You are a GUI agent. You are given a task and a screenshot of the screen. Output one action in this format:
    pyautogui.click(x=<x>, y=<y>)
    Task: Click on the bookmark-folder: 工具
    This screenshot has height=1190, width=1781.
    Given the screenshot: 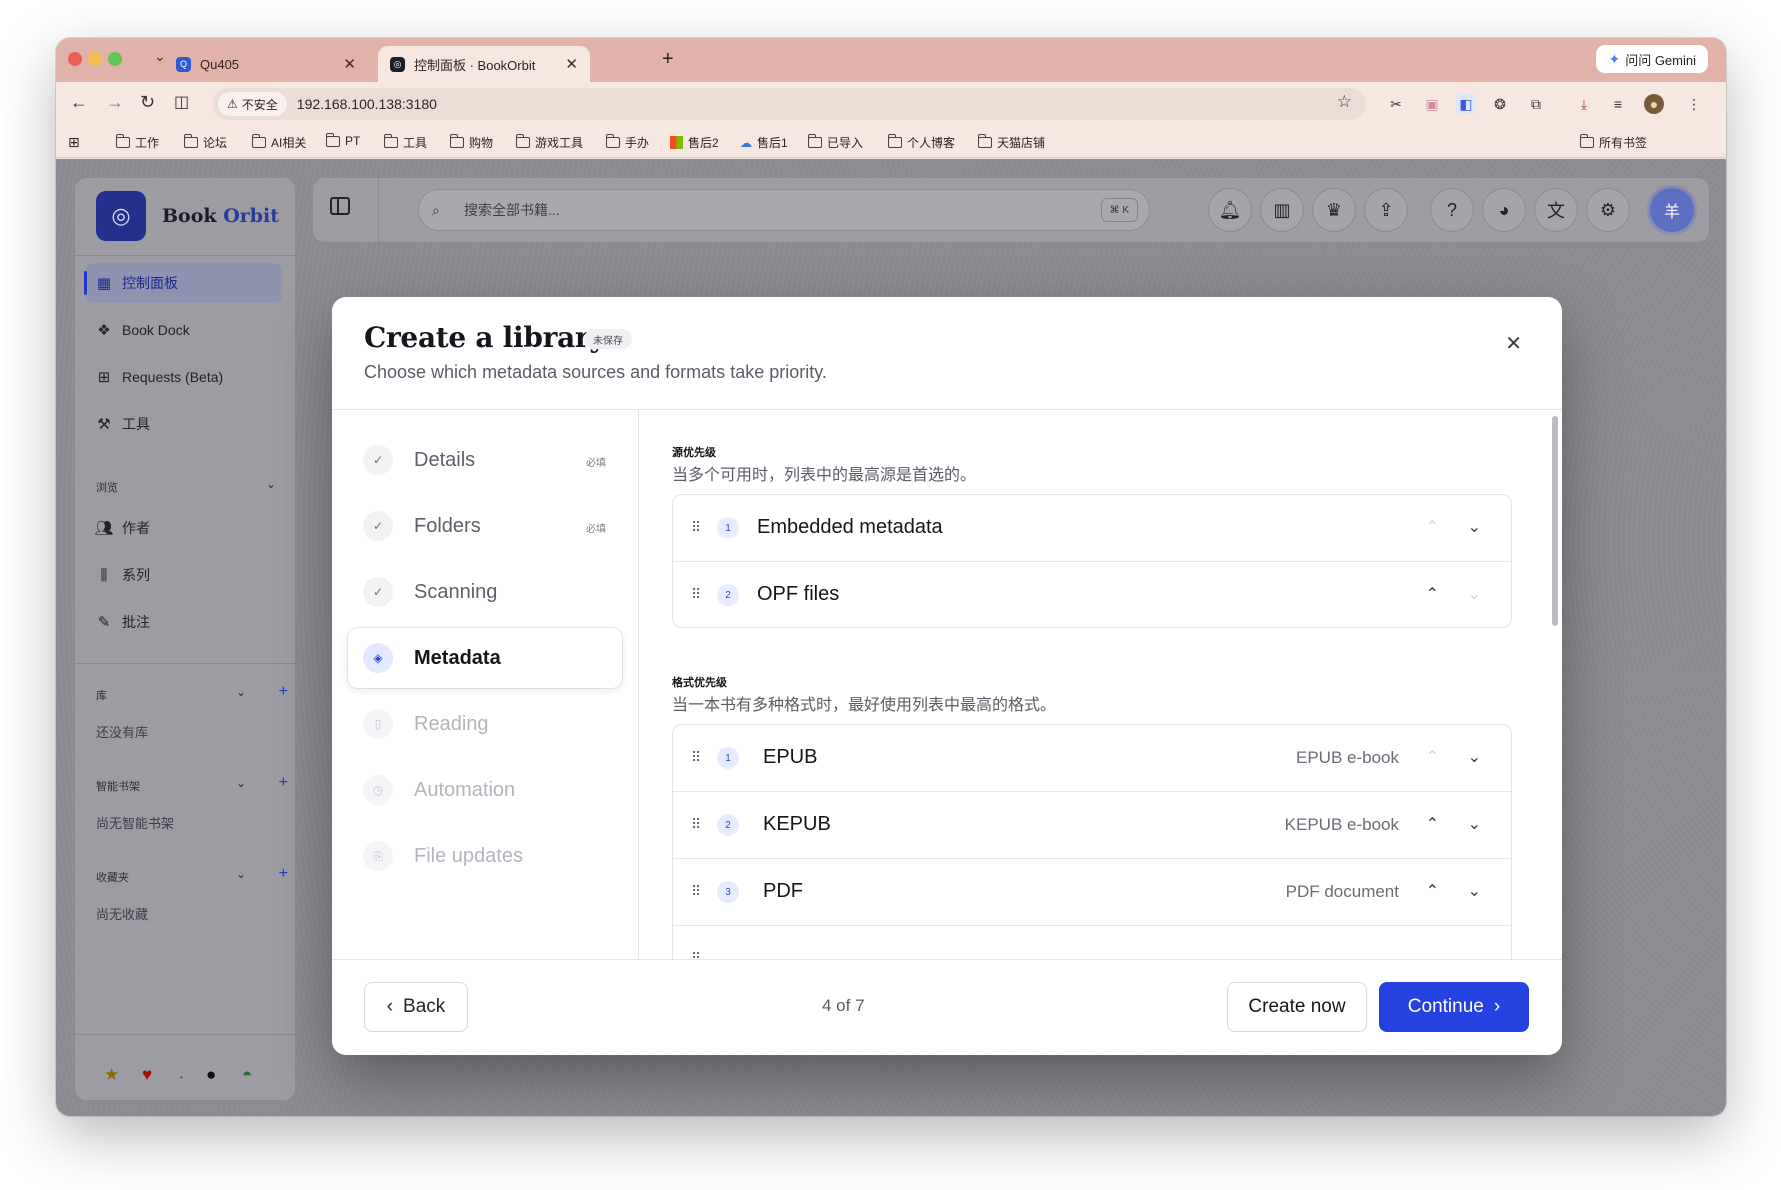 What is the action you would take?
    pyautogui.click(x=405, y=142)
    